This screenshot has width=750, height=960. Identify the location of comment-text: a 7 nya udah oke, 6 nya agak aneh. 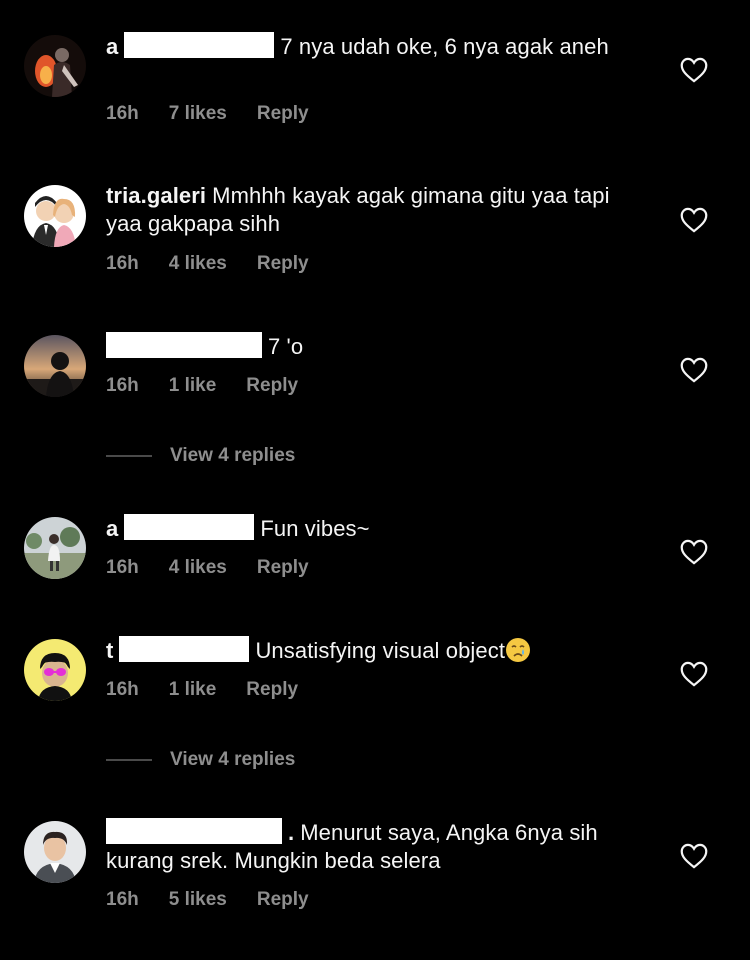
(376, 46).